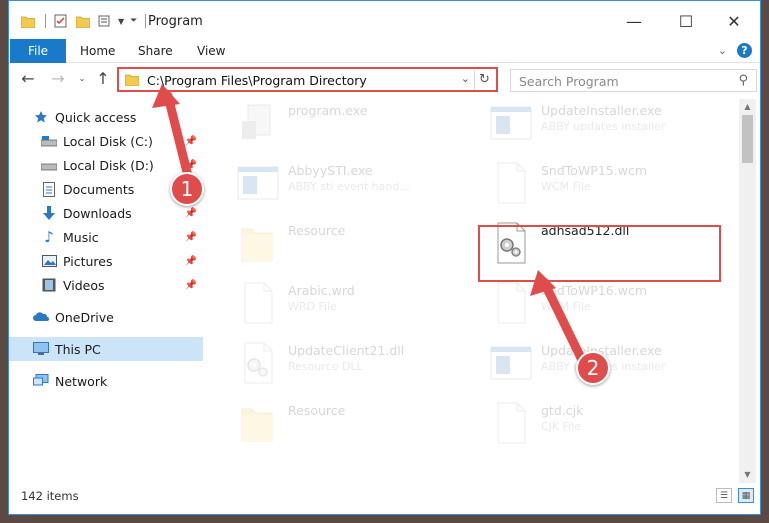 This screenshot has height=523, width=769. Describe the element at coordinates (84, 285) in the screenshot. I see `nav-label: Videos` at that location.